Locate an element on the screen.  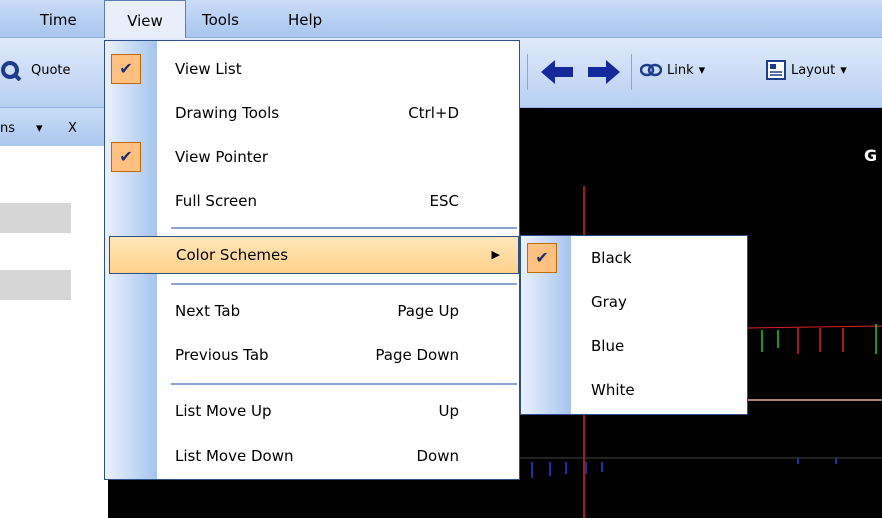
menu-item-label: Drawing Tools is located at coordinates (227, 113).